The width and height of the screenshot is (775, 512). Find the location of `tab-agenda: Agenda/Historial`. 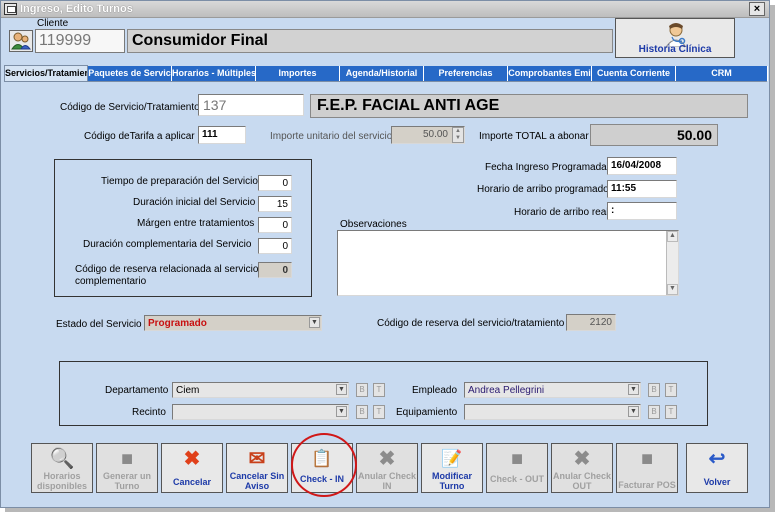

tab-agenda: Agenda/Historial is located at coordinates (382, 73).